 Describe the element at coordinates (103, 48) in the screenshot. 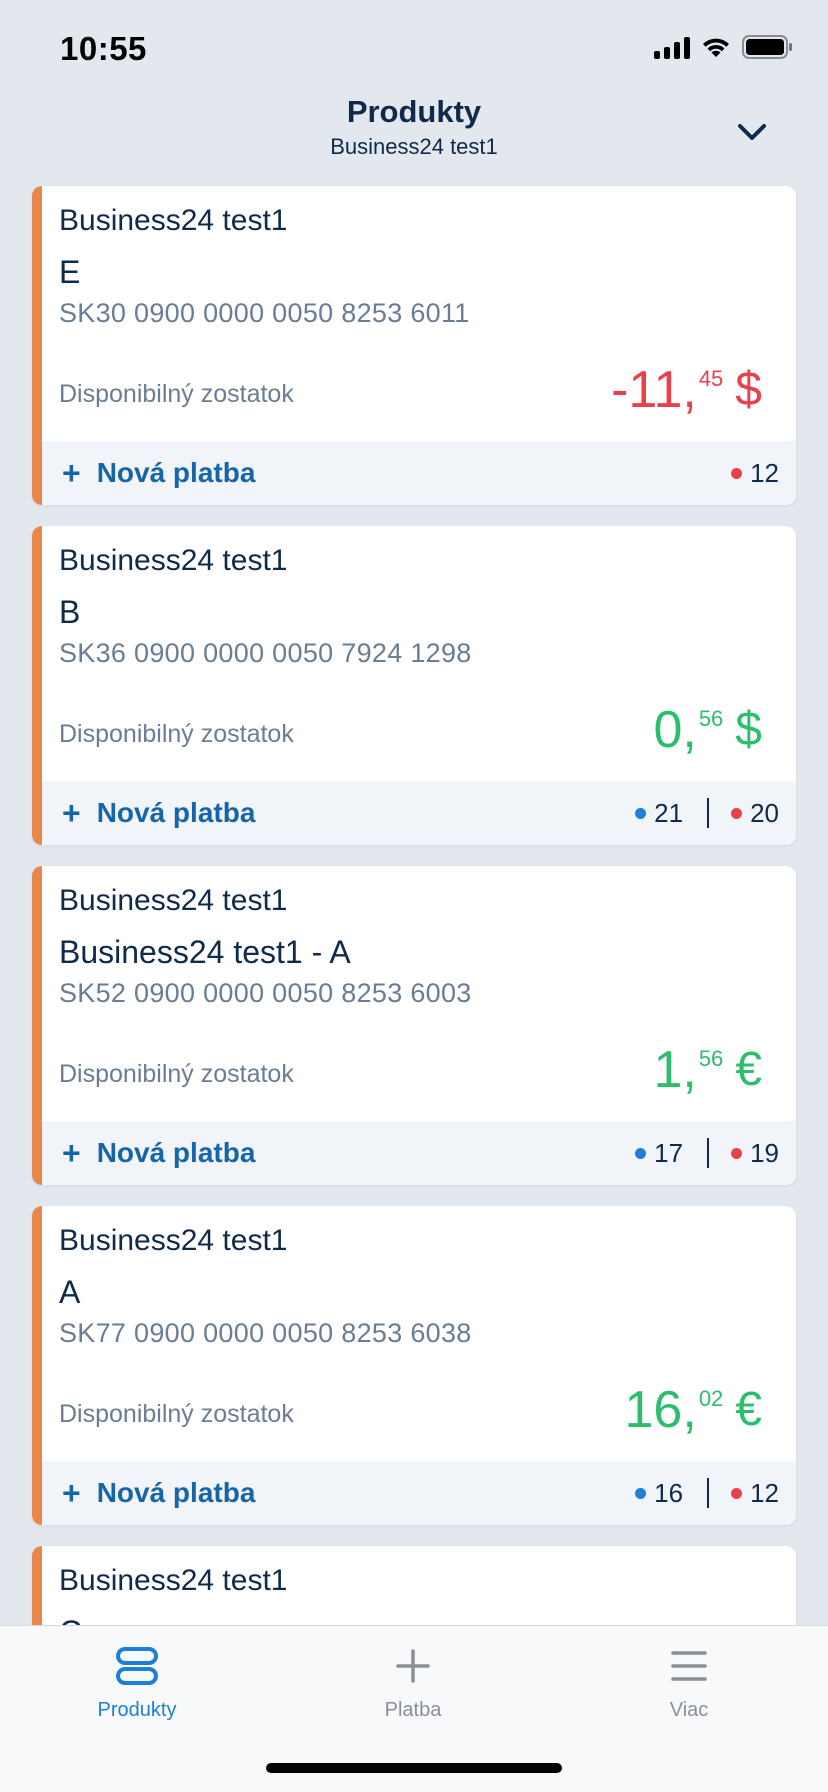

I see `status-time: 10:55` at that location.